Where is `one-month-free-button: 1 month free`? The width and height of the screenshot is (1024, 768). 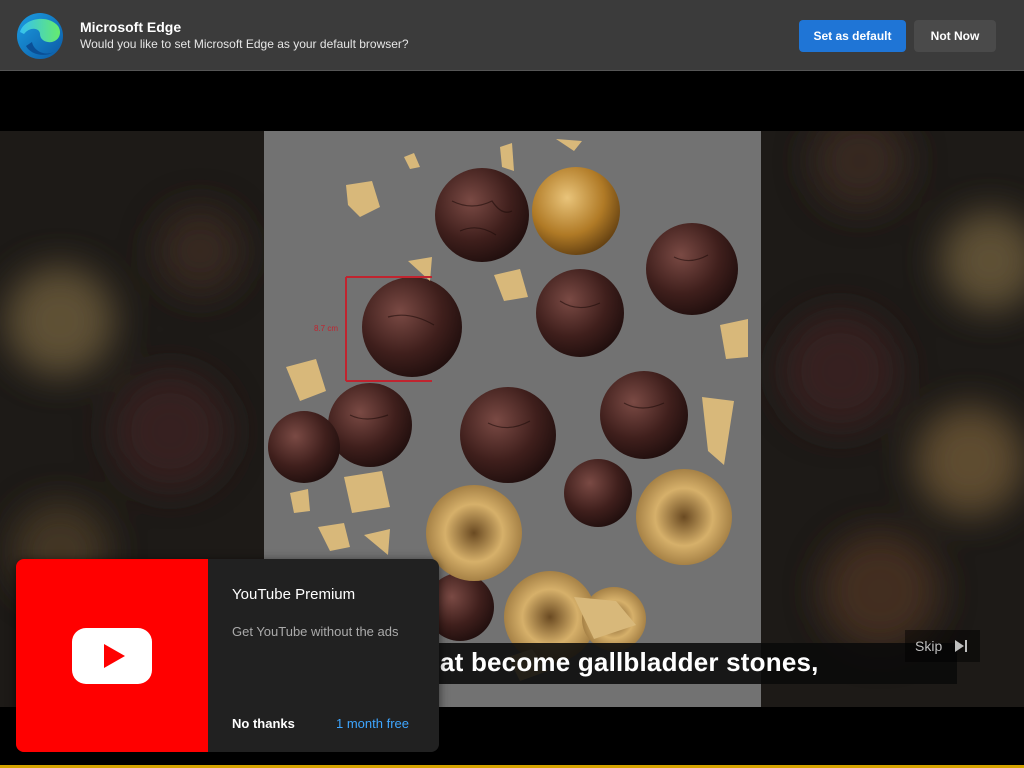 one-month-free-button: 1 month free is located at coordinates (372, 723).